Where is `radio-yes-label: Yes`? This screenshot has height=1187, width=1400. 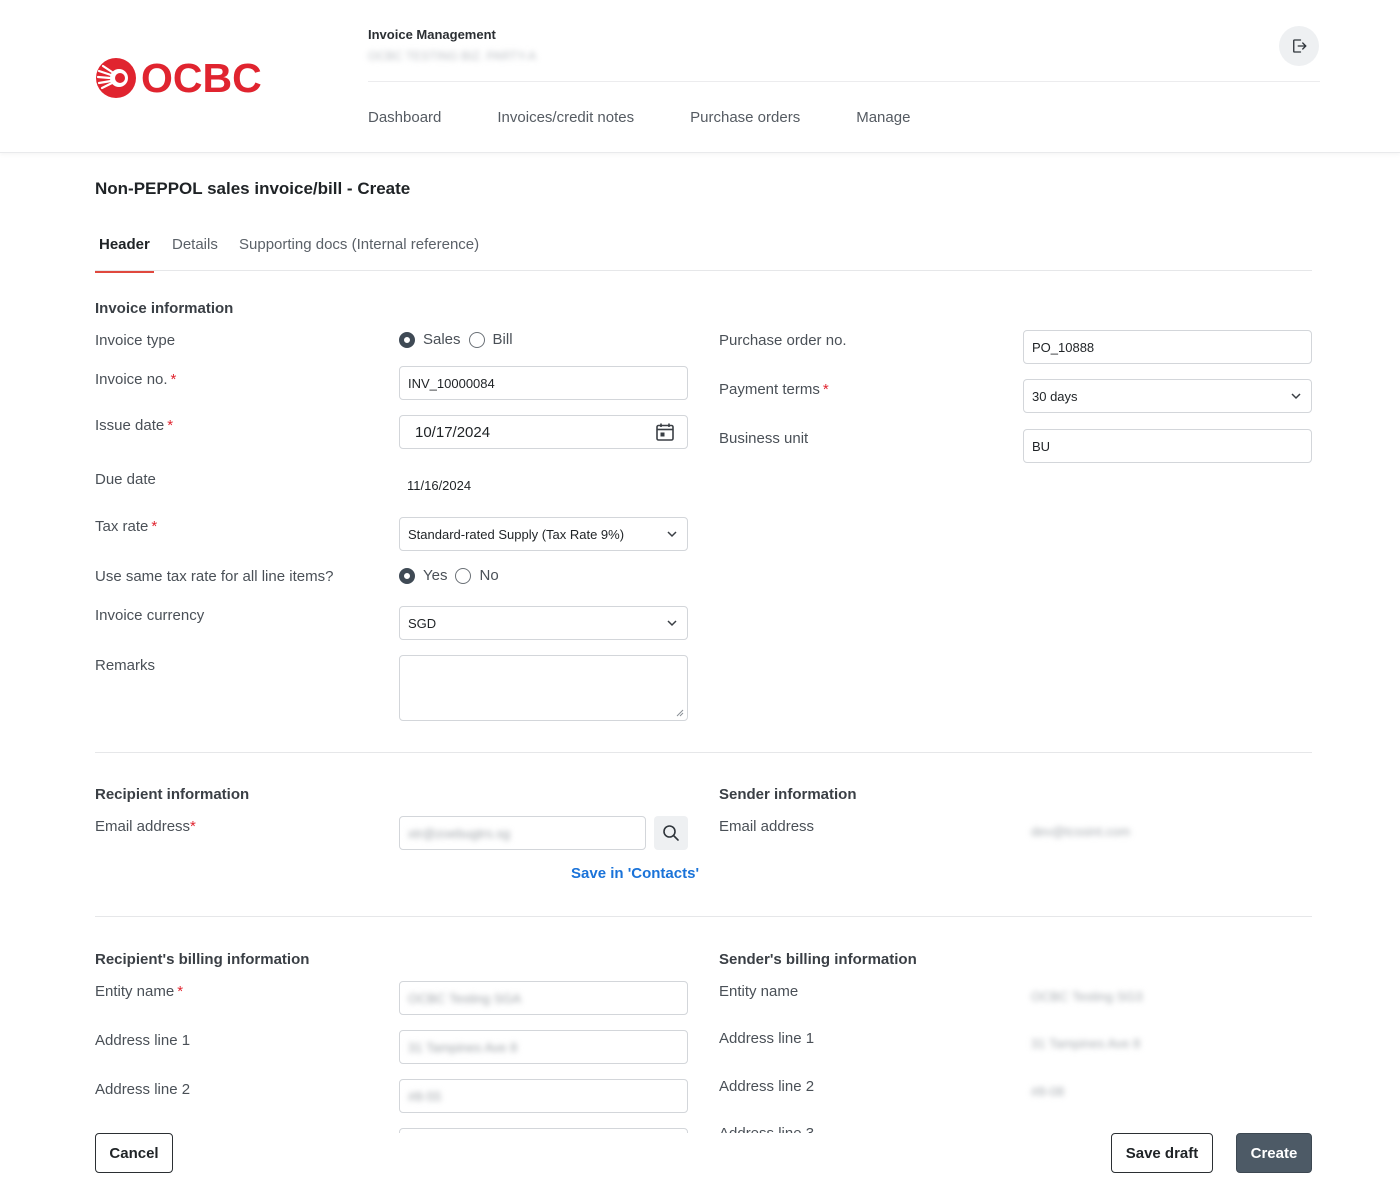
radio-yes-label: Yes is located at coordinates (435, 575).